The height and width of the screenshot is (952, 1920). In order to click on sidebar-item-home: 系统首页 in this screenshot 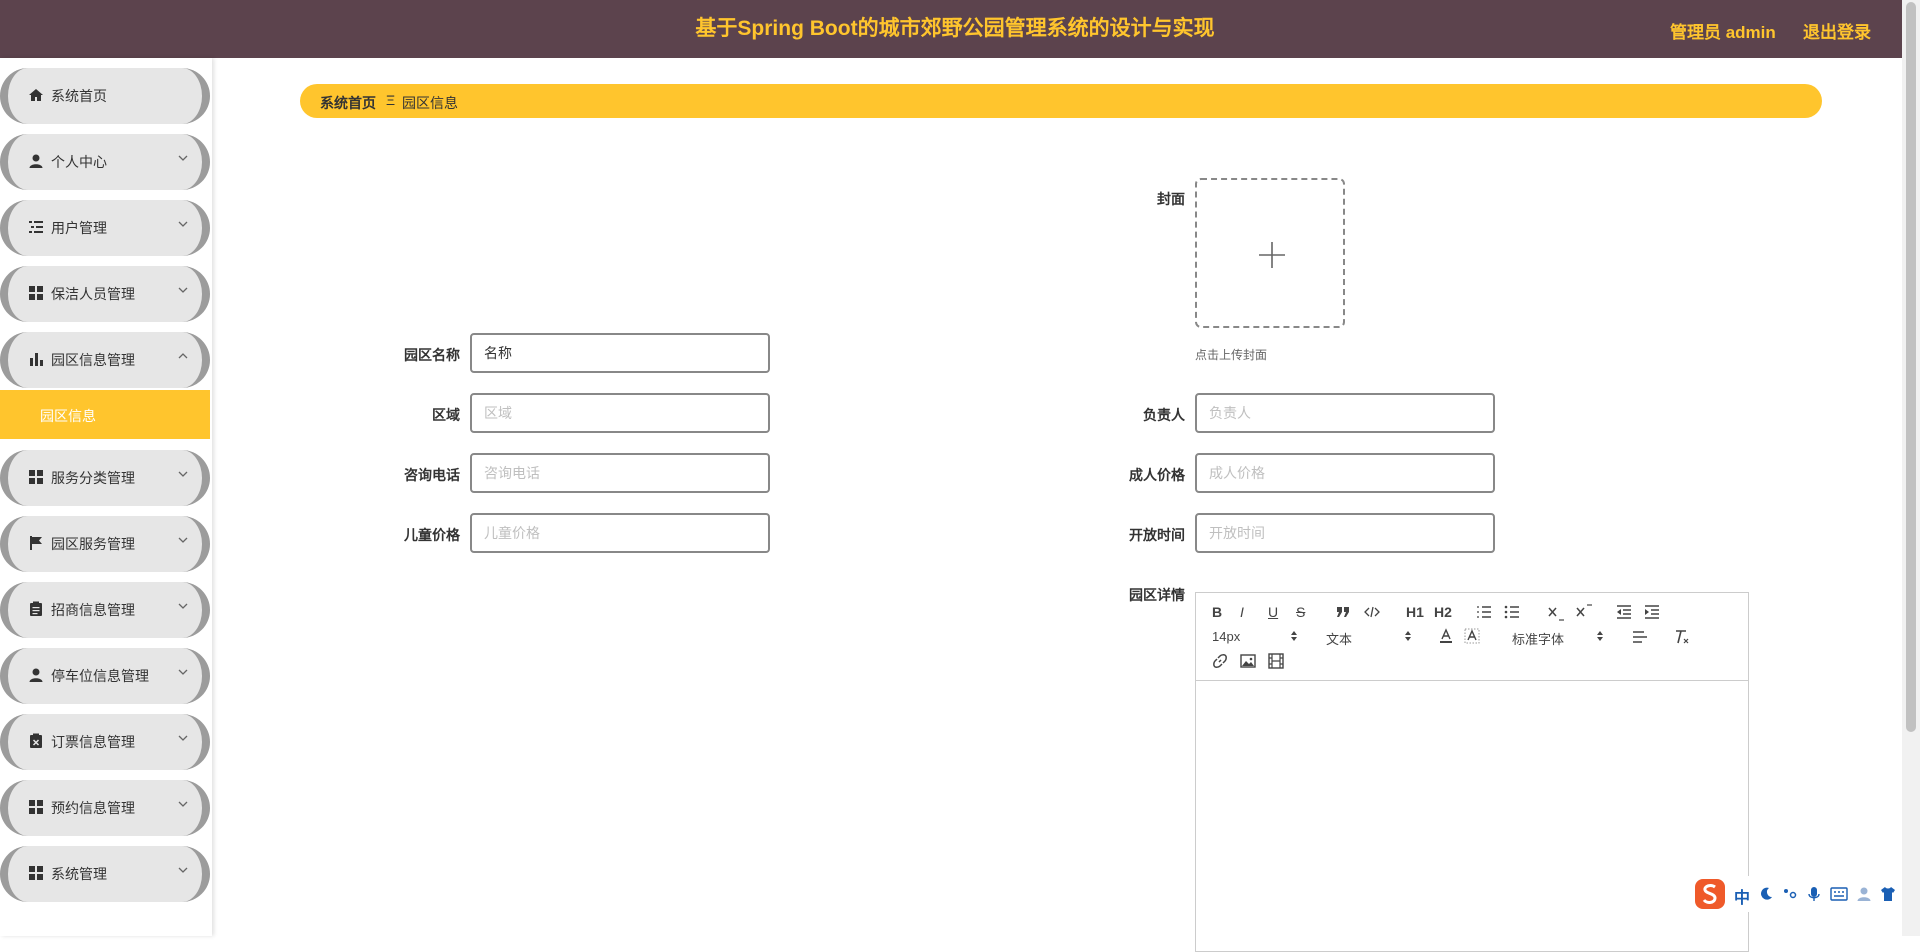, I will do `click(105, 96)`.